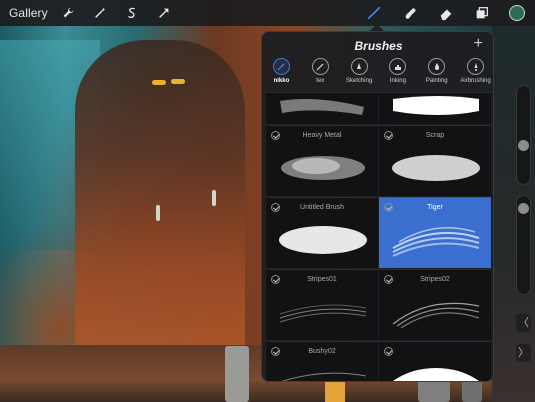 This screenshot has width=535, height=402. I want to click on redo-button: 〉, so click(523, 353).